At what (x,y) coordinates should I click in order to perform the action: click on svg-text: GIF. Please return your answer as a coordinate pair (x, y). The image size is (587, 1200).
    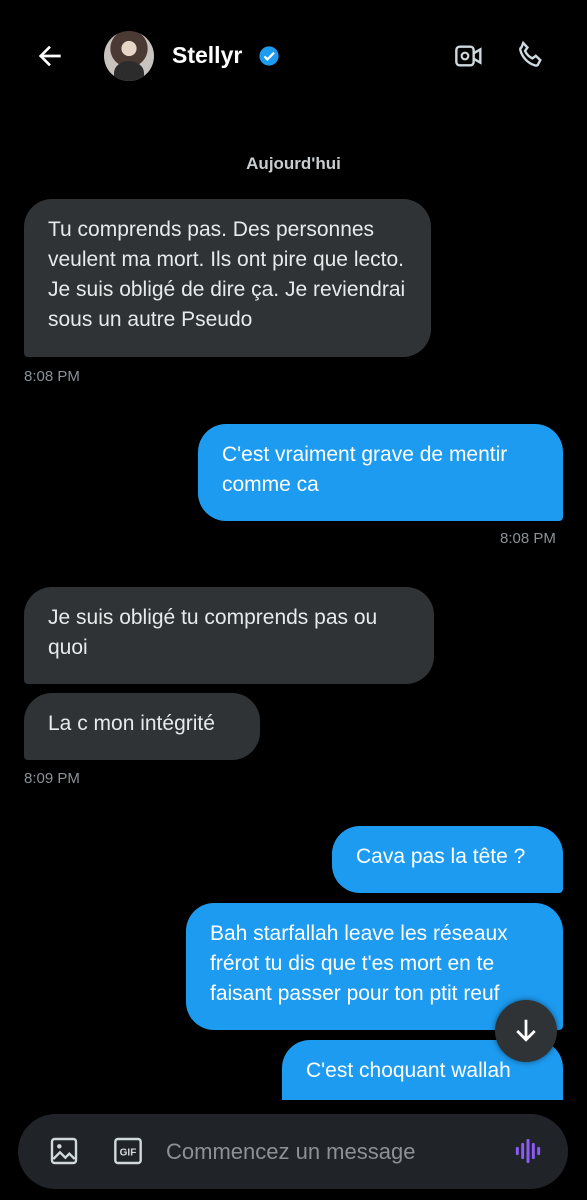
    Looking at the image, I should click on (128, 1153).